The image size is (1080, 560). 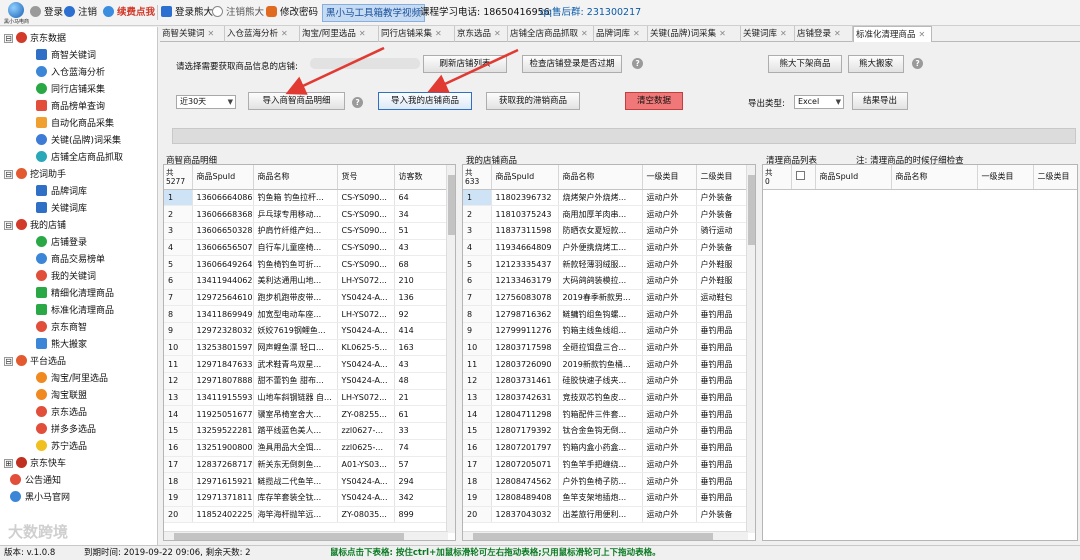 I want to click on arrow-to-import-shangzhi, so click(x=335, y=70).